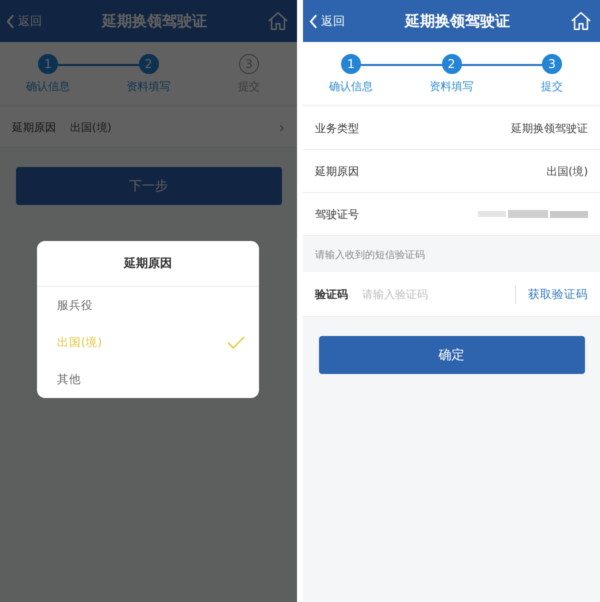  I want to click on select-row: 延期原因 出国(境) ›, so click(148, 127).